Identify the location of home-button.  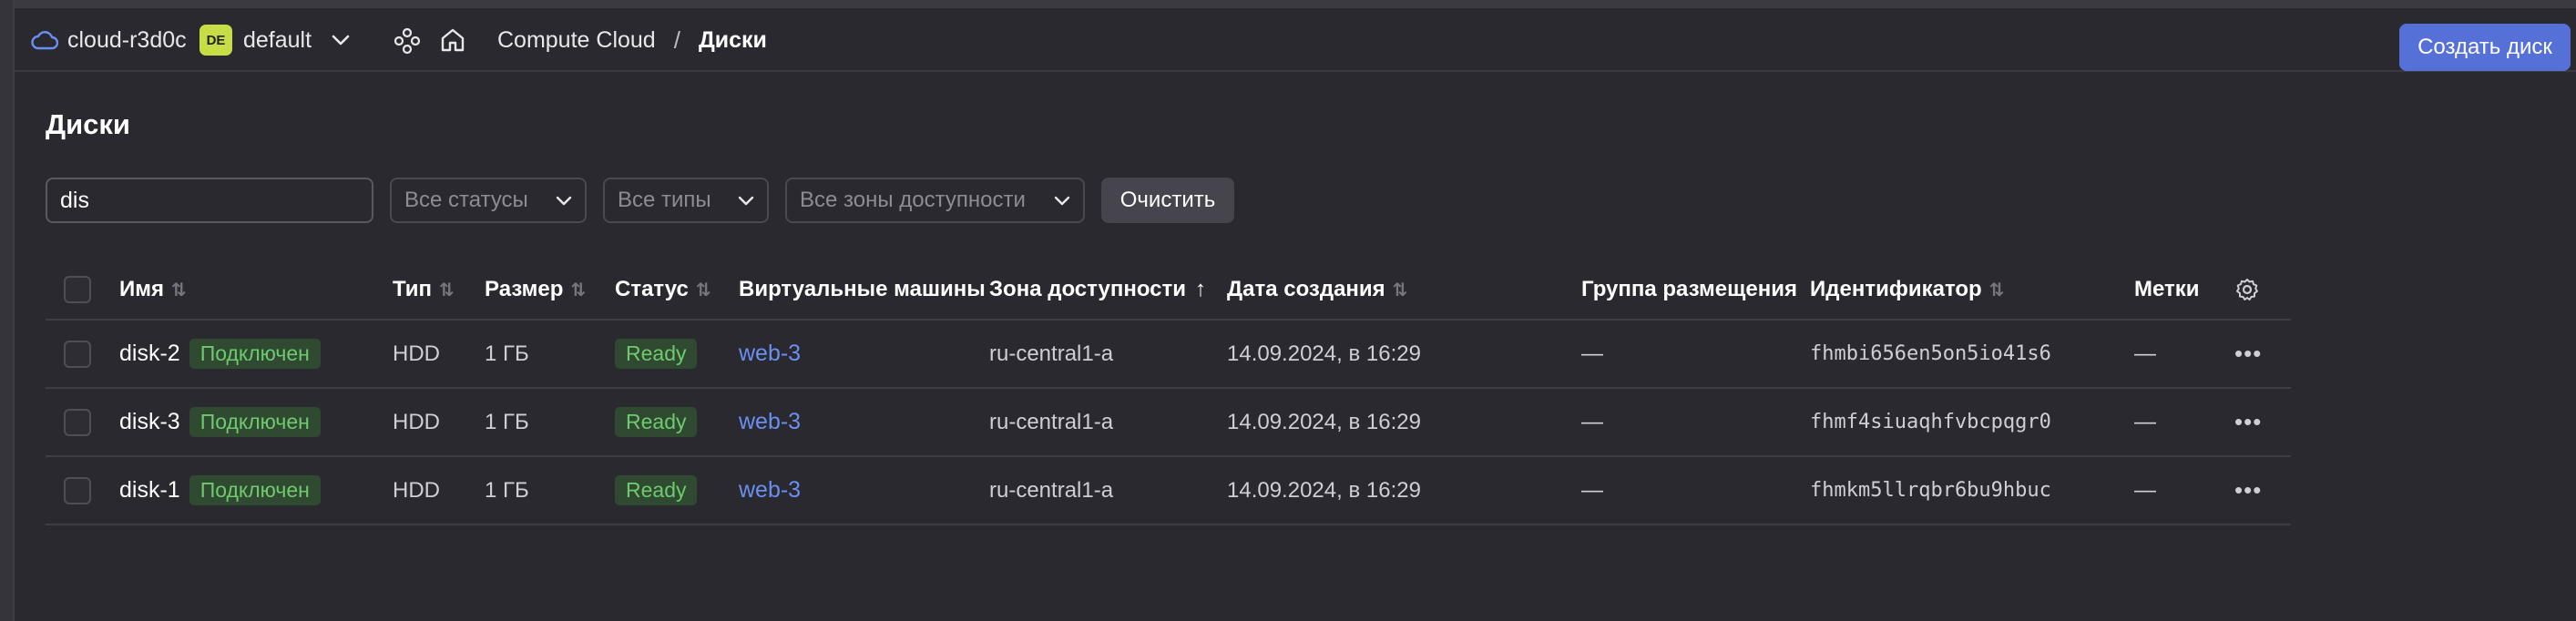
(452, 40).